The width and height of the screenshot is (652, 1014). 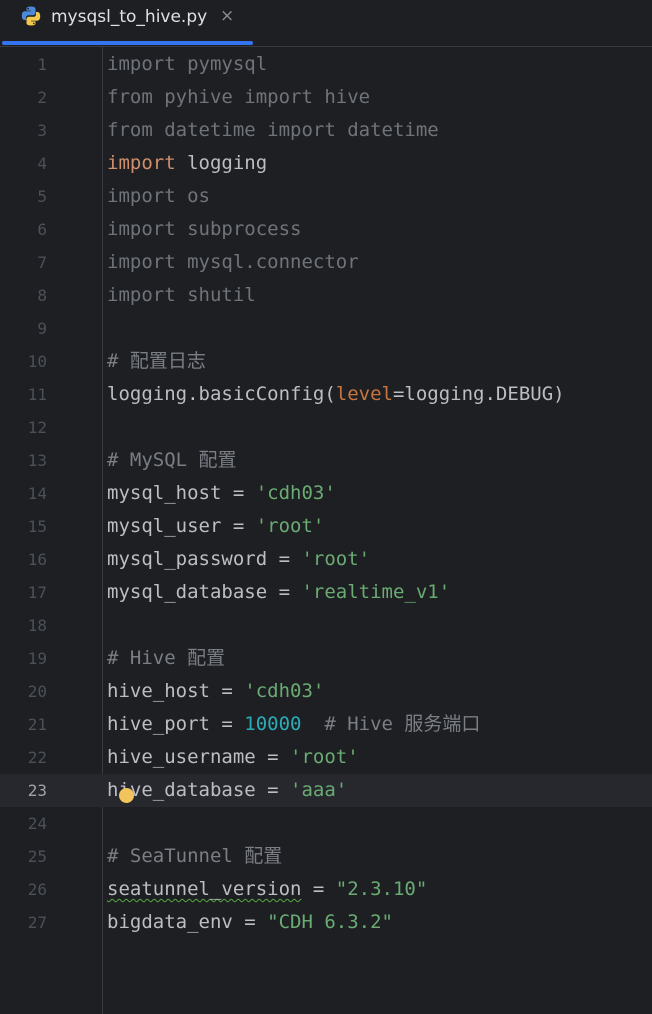 What do you see at coordinates (227, 16) in the screenshot?
I see `close-icon: ×` at bounding box center [227, 16].